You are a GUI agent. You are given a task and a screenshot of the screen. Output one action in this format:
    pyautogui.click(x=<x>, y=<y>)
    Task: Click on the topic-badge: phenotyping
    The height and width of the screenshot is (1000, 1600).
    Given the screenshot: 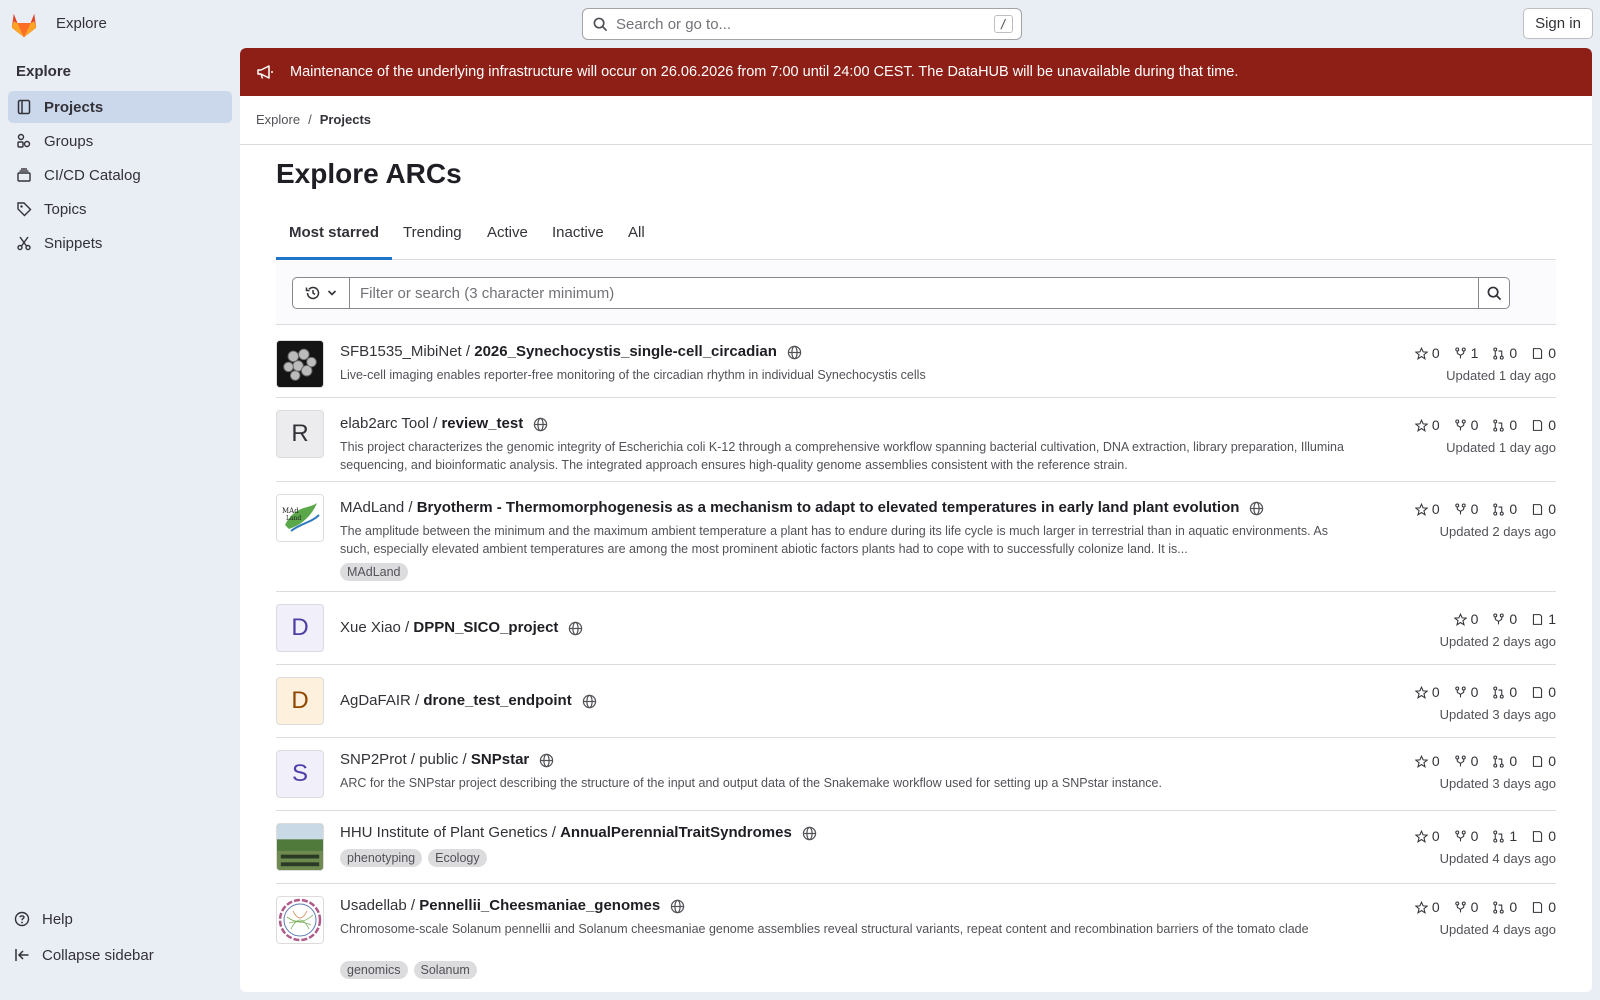 What is the action you would take?
    pyautogui.click(x=381, y=858)
    